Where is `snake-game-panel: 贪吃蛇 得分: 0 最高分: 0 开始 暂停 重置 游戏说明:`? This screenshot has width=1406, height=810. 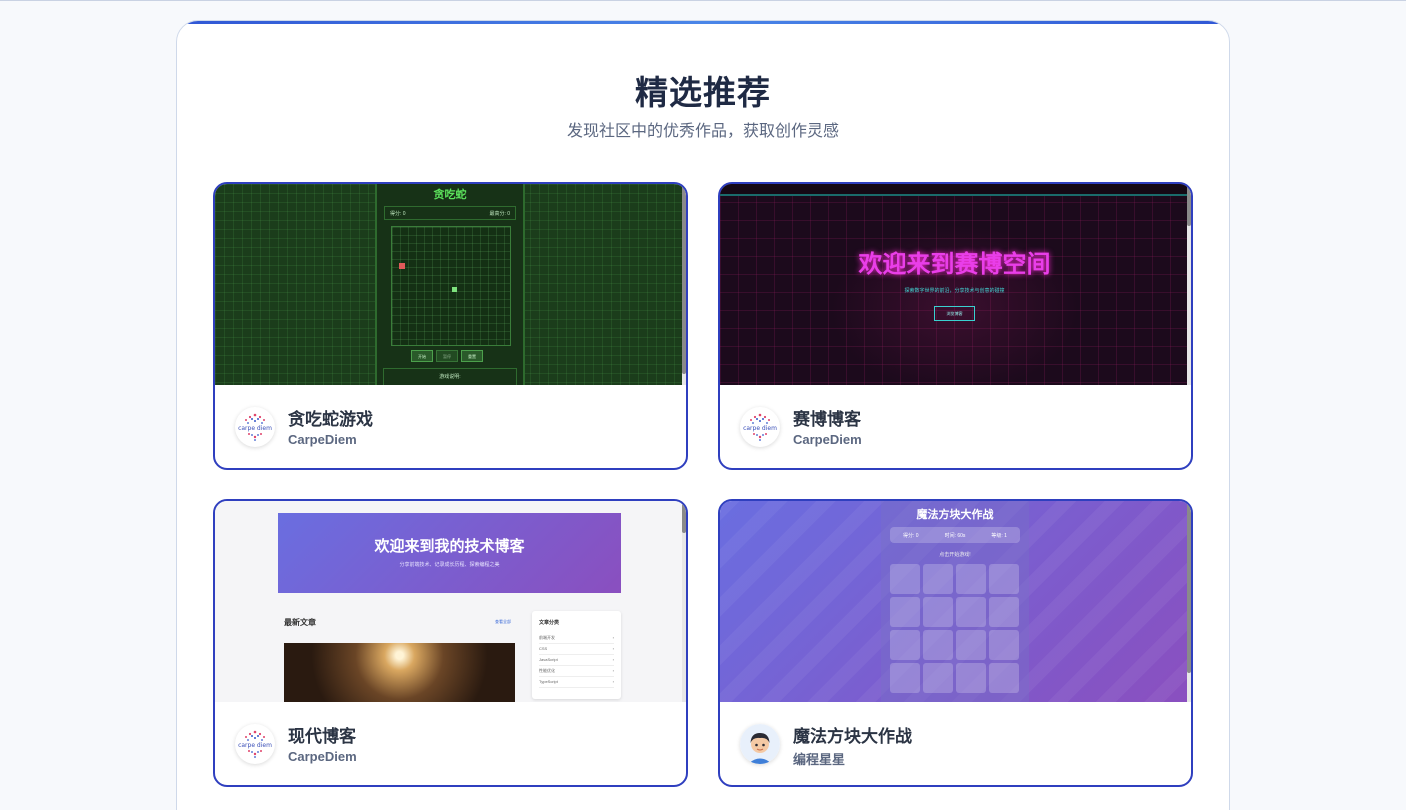 snake-game-panel: 贪吃蛇 得分: 0 最高分: 0 开始 暂停 重置 游戏说明: is located at coordinates (450, 284).